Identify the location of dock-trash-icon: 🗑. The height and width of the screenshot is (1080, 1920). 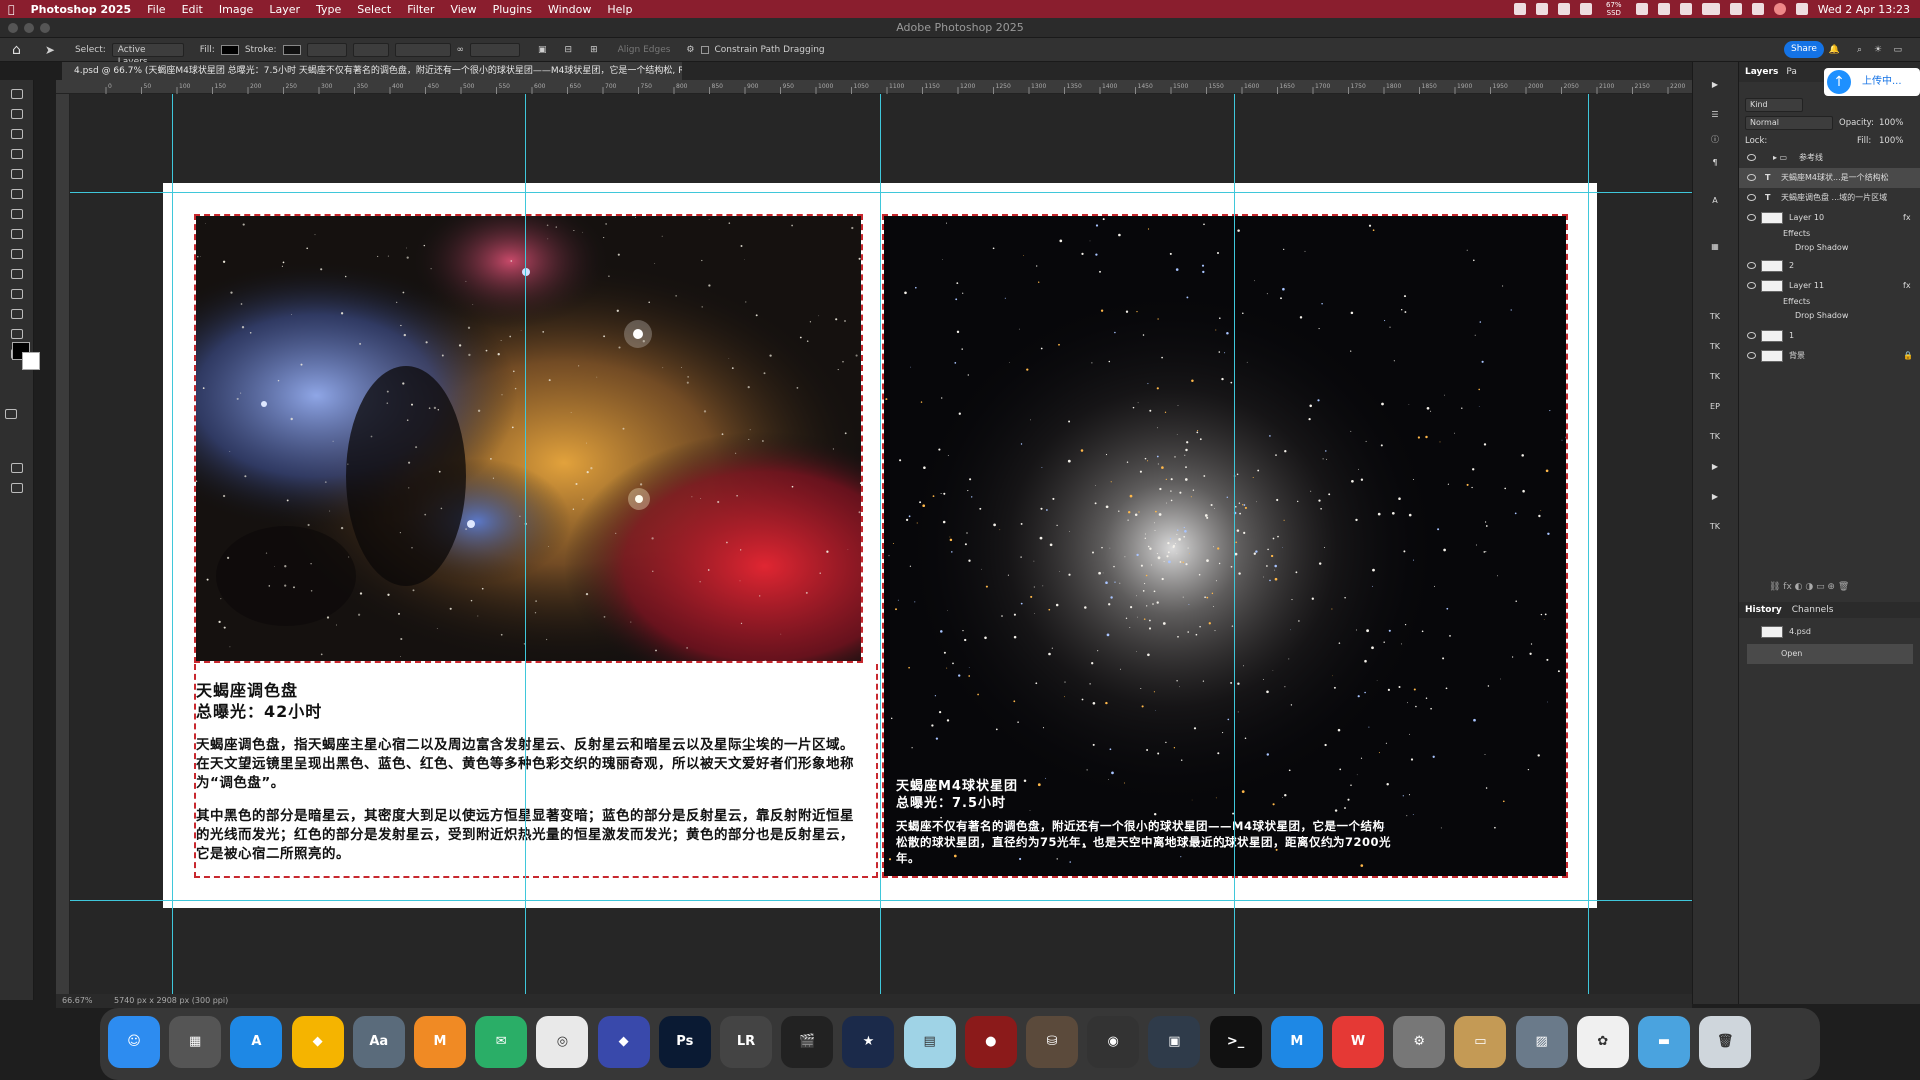
(1725, 1042).